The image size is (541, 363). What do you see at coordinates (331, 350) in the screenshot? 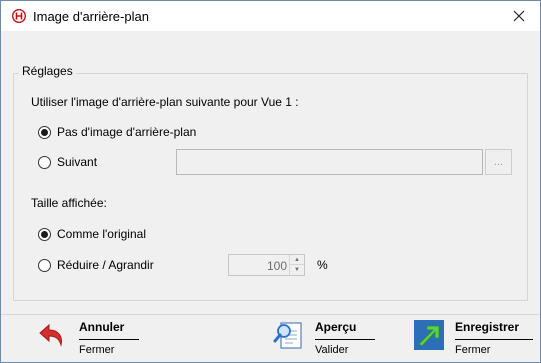
I see `preview-subtitle: Valider` at bounding box center [331, 350].